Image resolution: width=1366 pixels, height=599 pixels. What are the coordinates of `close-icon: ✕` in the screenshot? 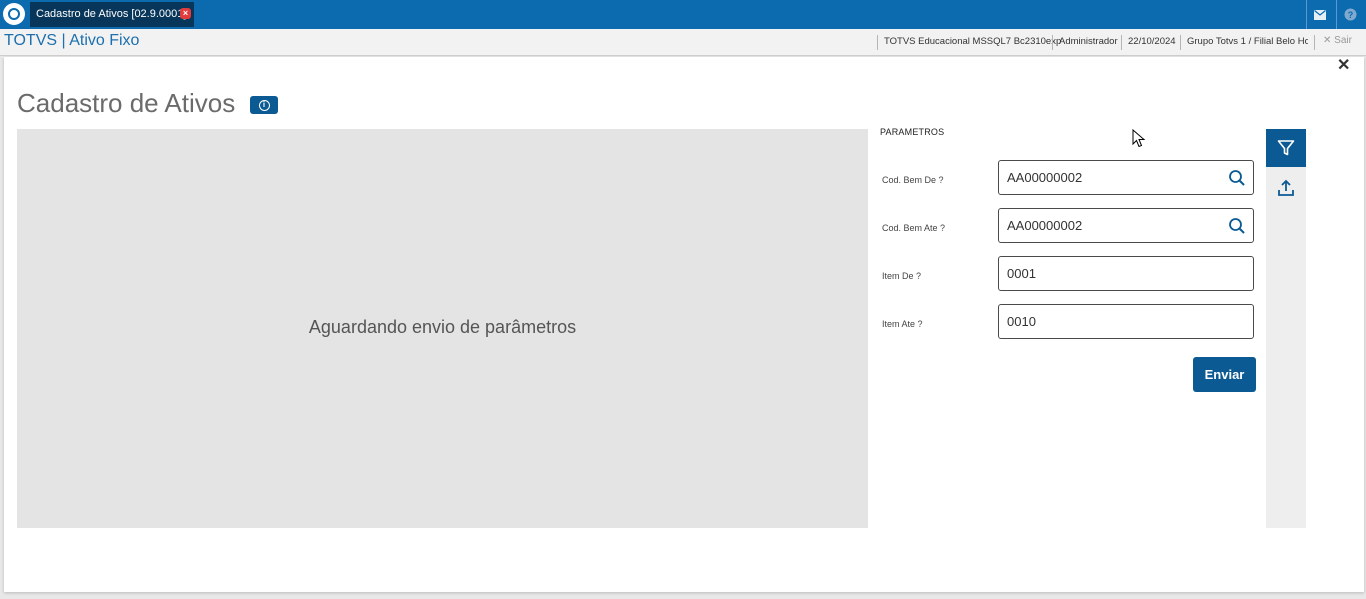 It's located at (1343, 65).